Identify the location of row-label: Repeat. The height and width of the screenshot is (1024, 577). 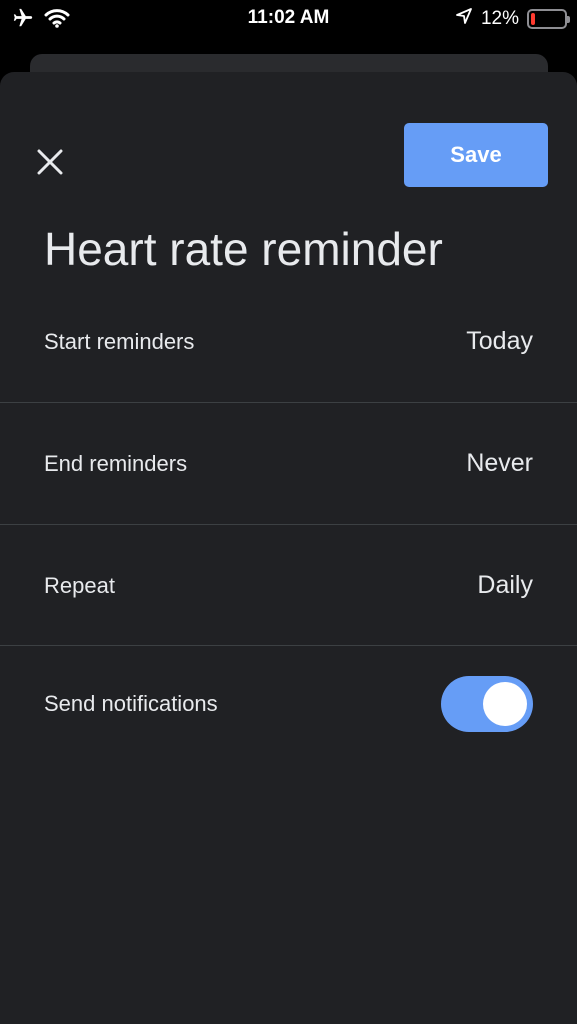
(79, 585).